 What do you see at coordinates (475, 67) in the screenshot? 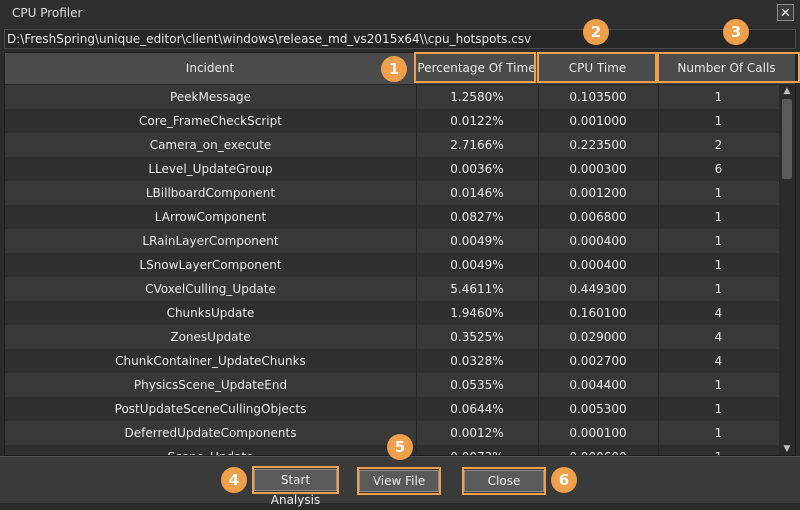
I see `highlight-percentage-column` at bounding box center [475, 67].